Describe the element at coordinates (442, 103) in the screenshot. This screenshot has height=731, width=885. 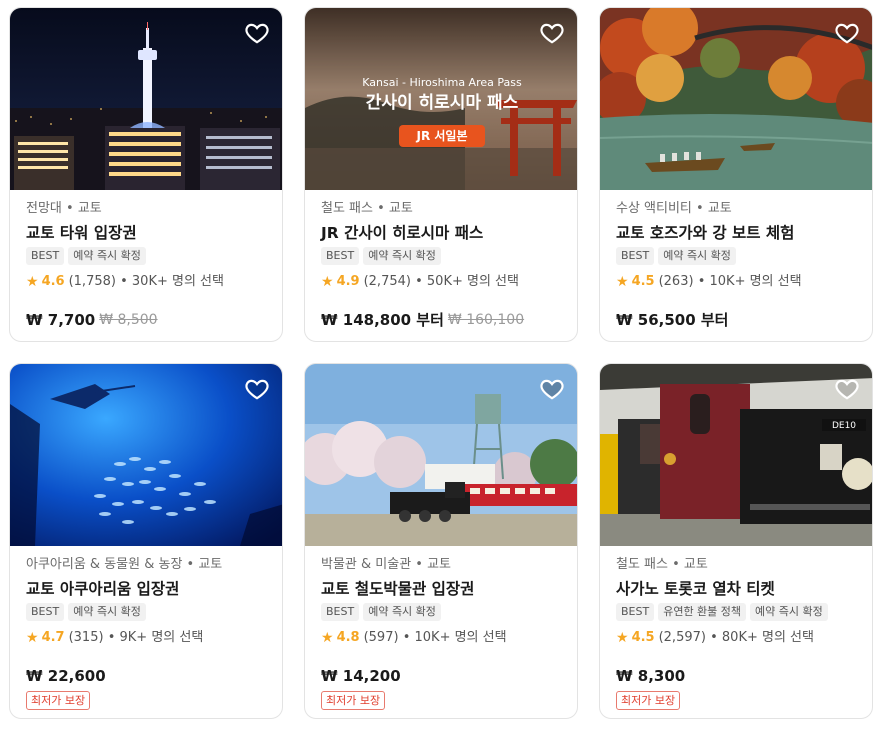
I see `pass-headline: 간사이 히로시마 패스` at that location.